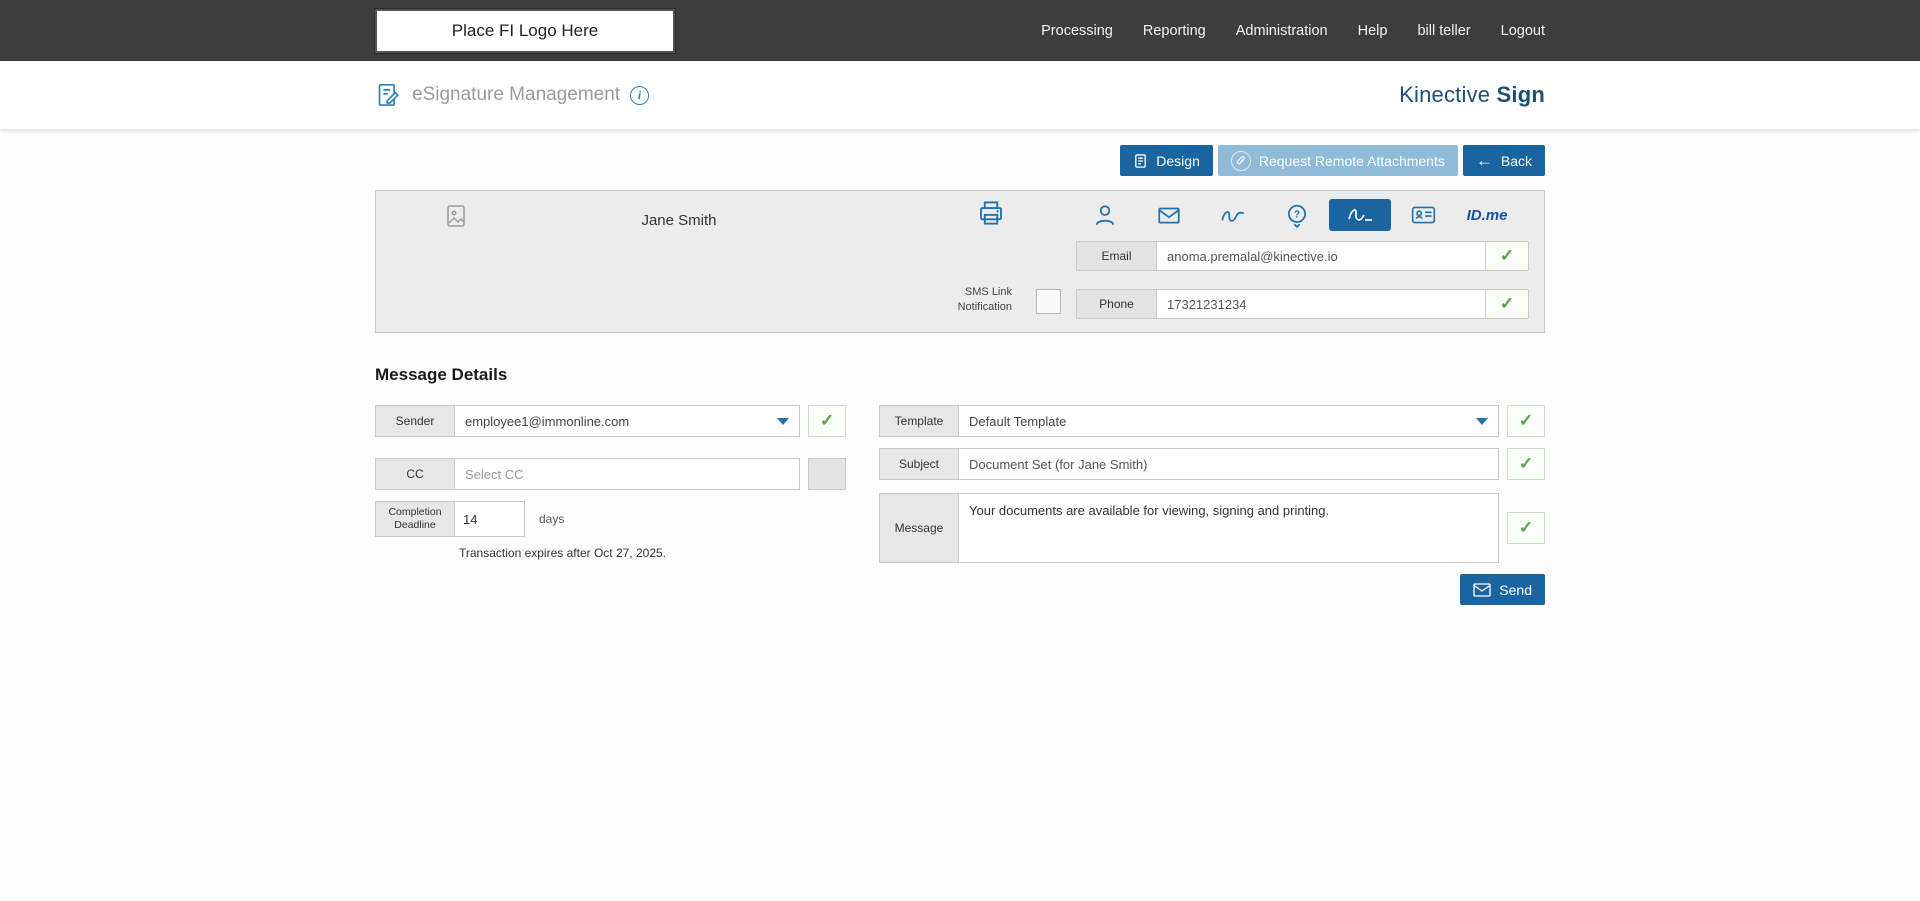 The image size is (1920, 901). I want to click on id-card-icon, so click(1423, 215).